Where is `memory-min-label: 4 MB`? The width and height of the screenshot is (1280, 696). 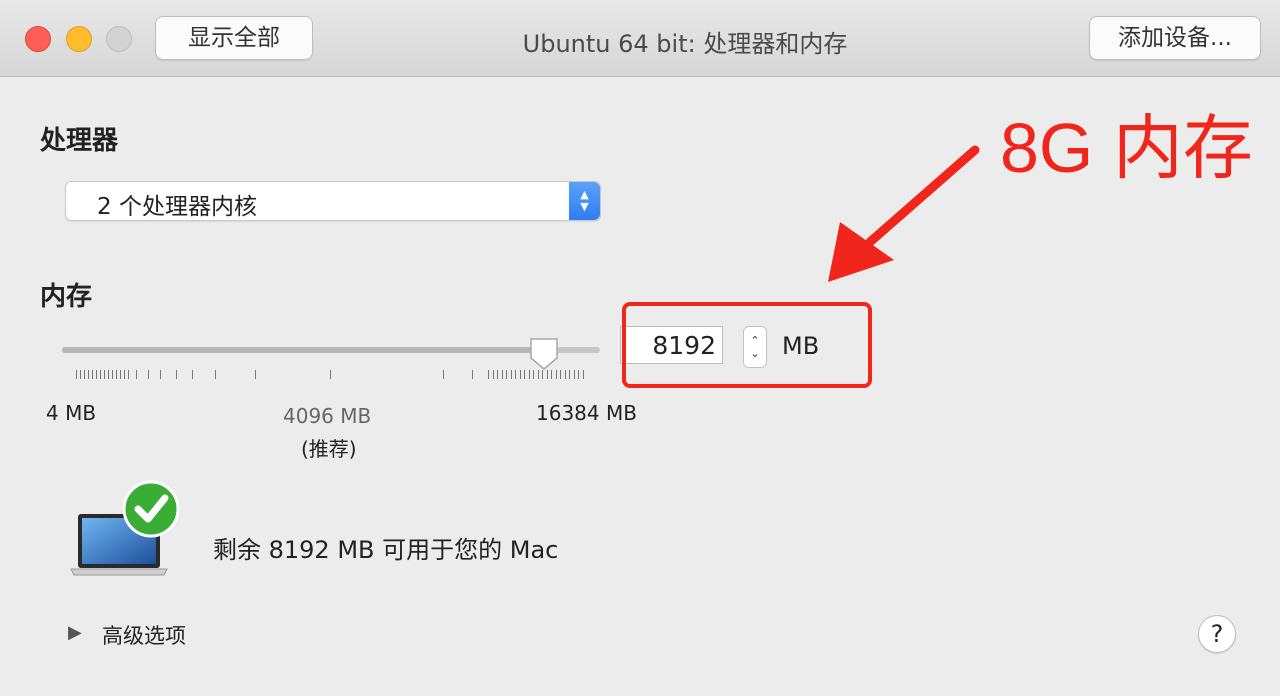 memory-min-label: 4 MB is located at coordinates (71, 413).